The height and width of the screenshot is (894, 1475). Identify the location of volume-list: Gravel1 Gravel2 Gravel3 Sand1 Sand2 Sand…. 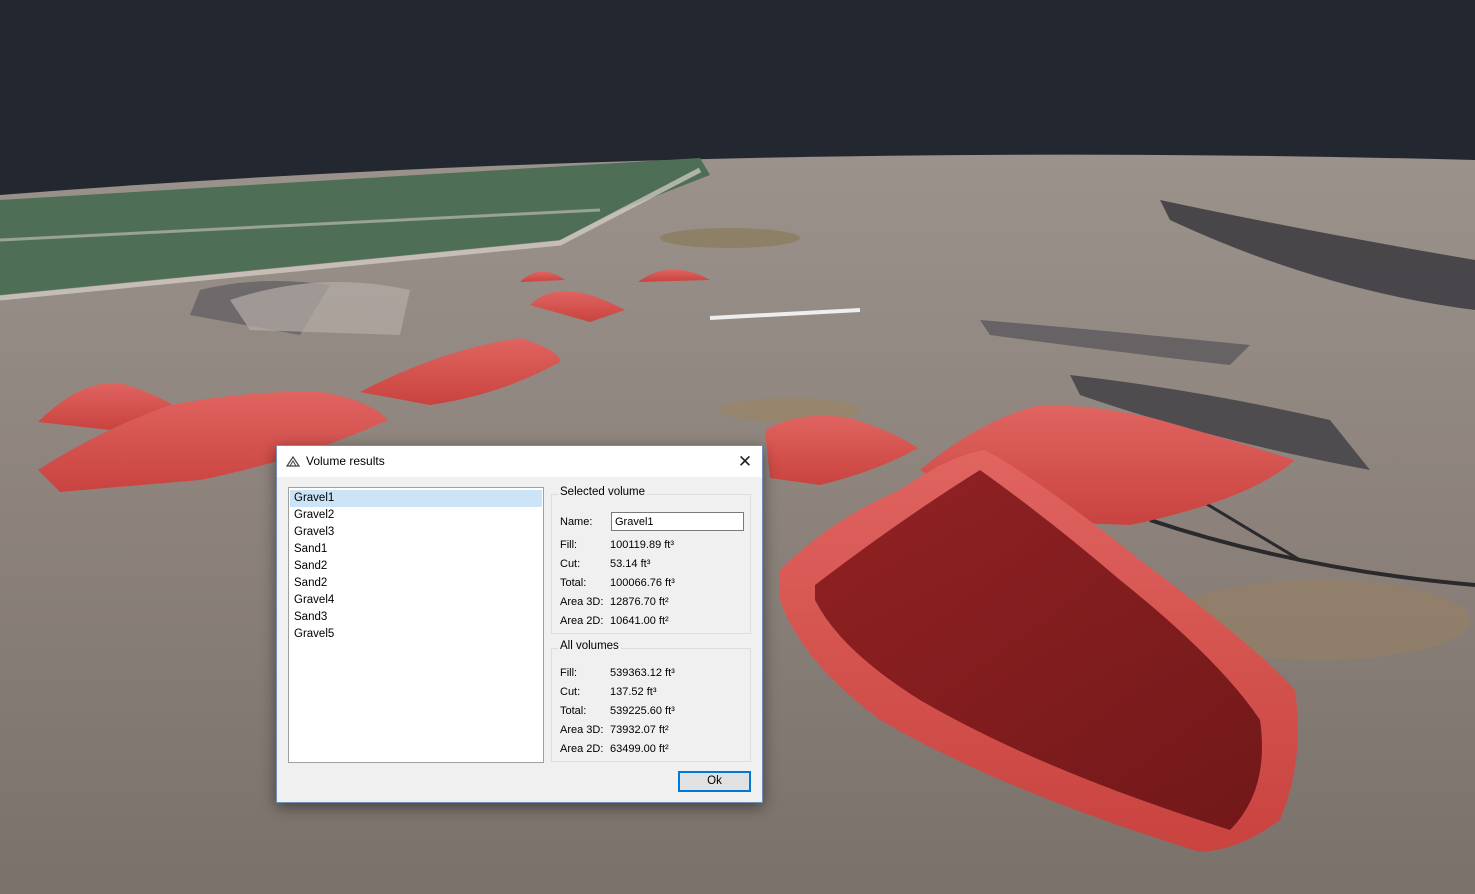
(416, 625).